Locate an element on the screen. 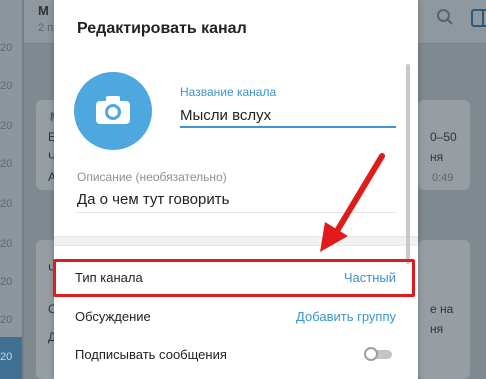  message-text: е на is located at coordinates (442, 309).